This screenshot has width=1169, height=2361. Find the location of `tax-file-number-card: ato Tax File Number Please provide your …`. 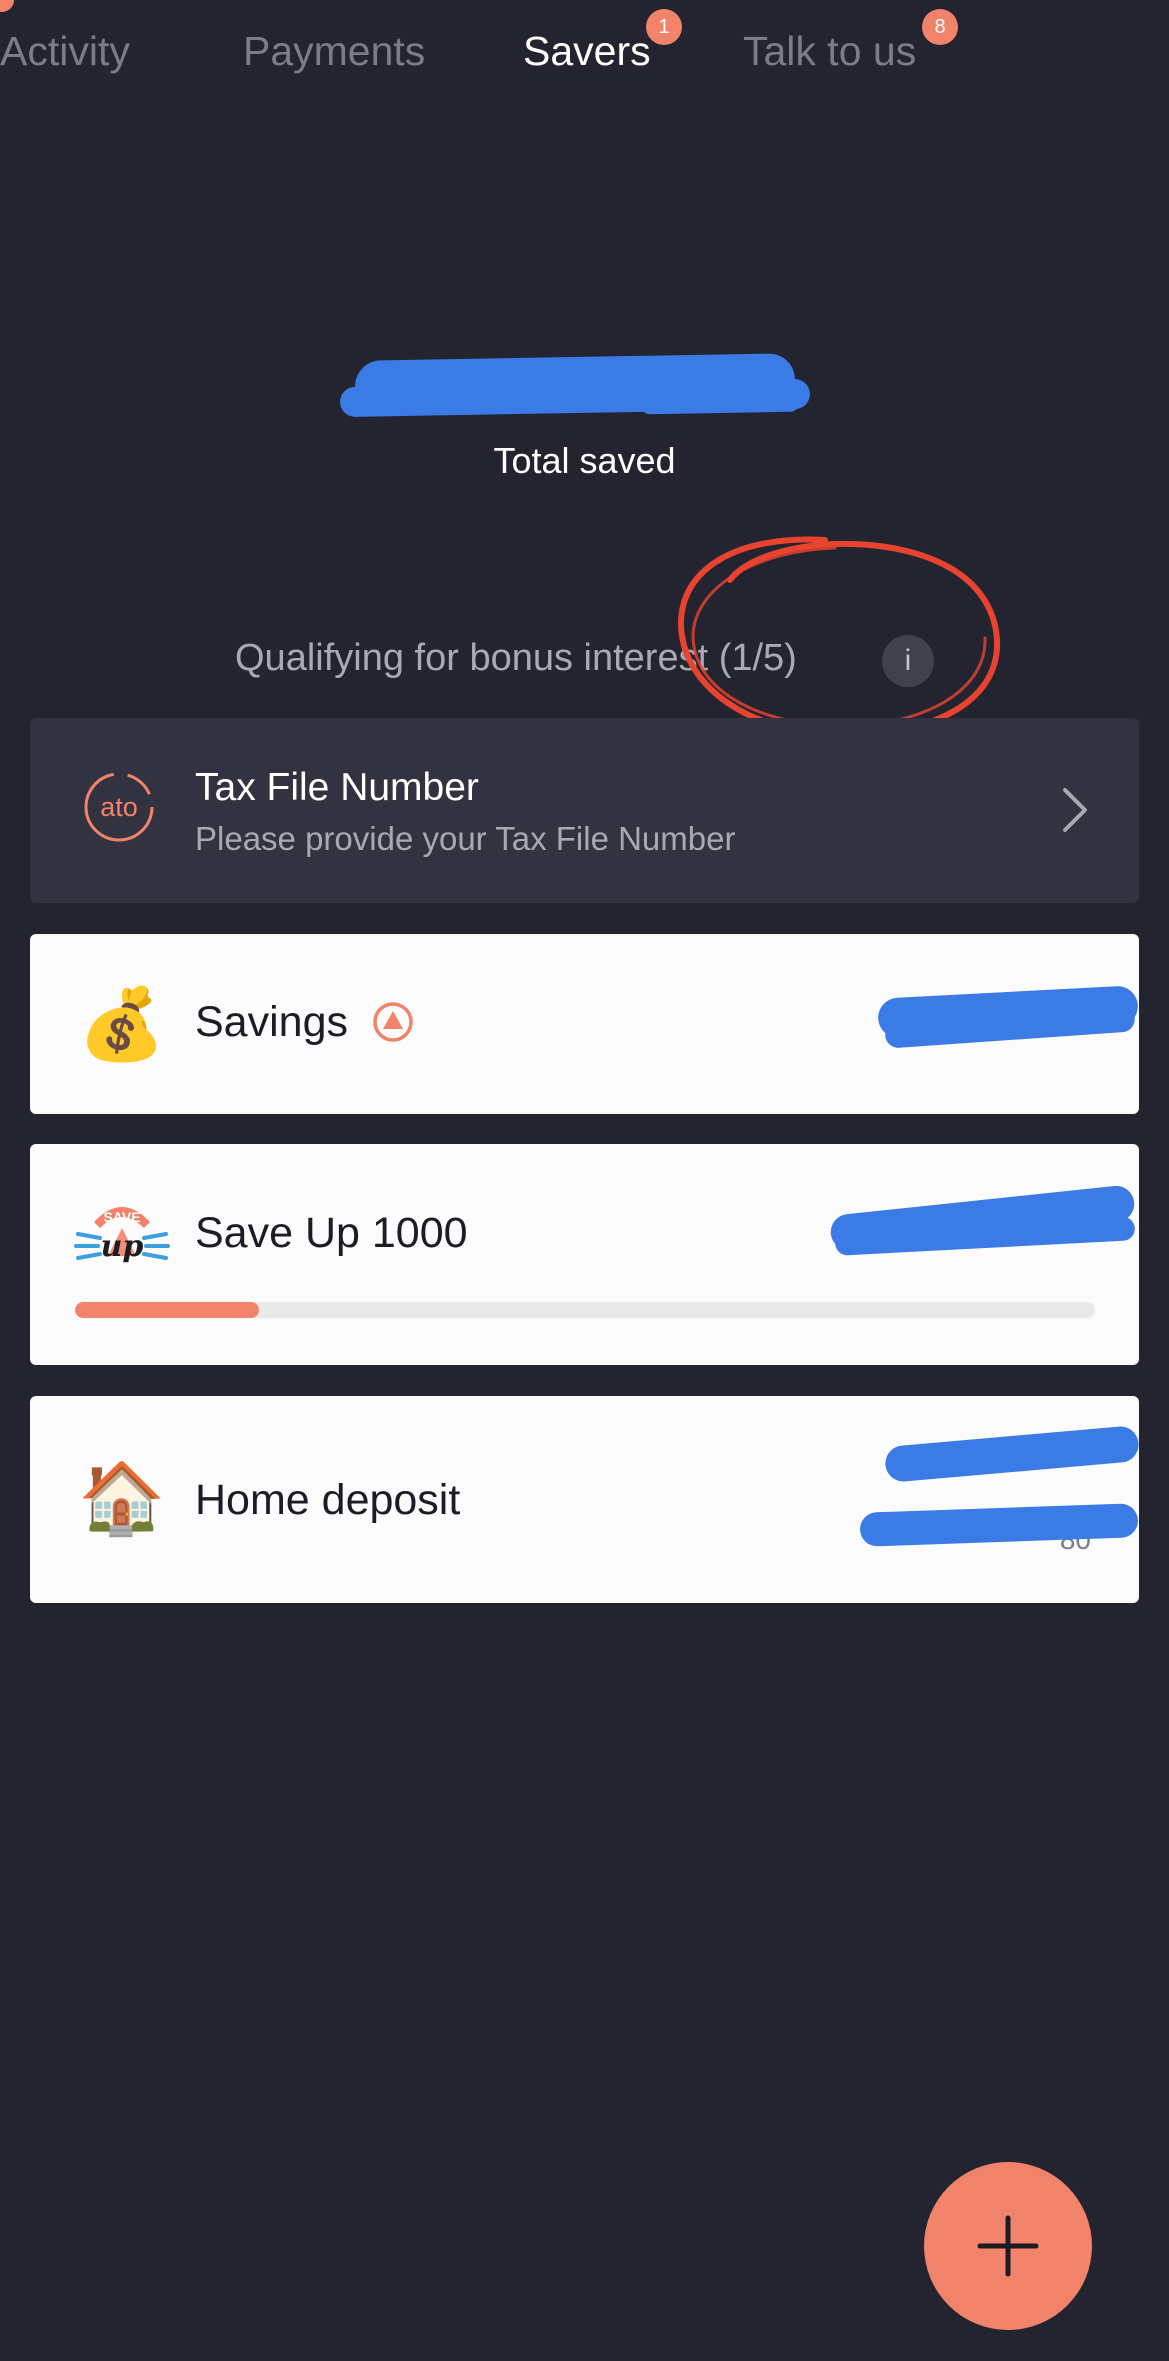

tax-file-number-card: ato Tax File Number Please provide your … is located at coordinates (584, 810).